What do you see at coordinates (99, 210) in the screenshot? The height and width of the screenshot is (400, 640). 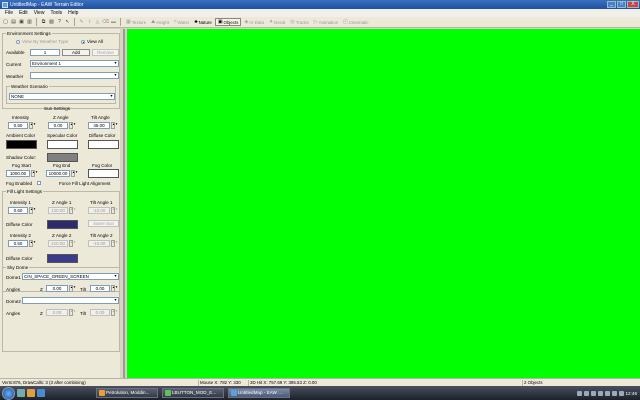 I see `fill-tilt-angle1-field: -10.00` at bounding box center [99, 210].